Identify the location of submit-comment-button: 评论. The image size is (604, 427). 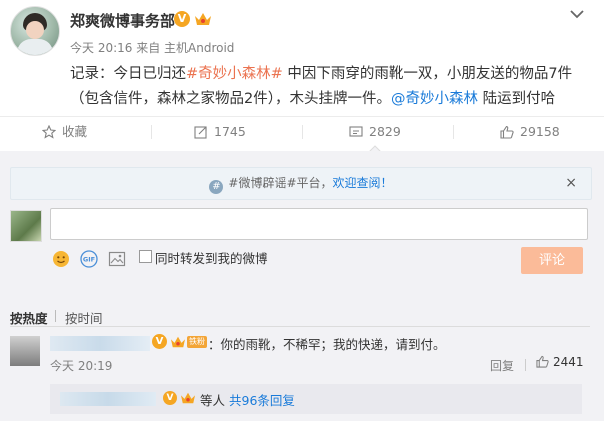
(552, 260).